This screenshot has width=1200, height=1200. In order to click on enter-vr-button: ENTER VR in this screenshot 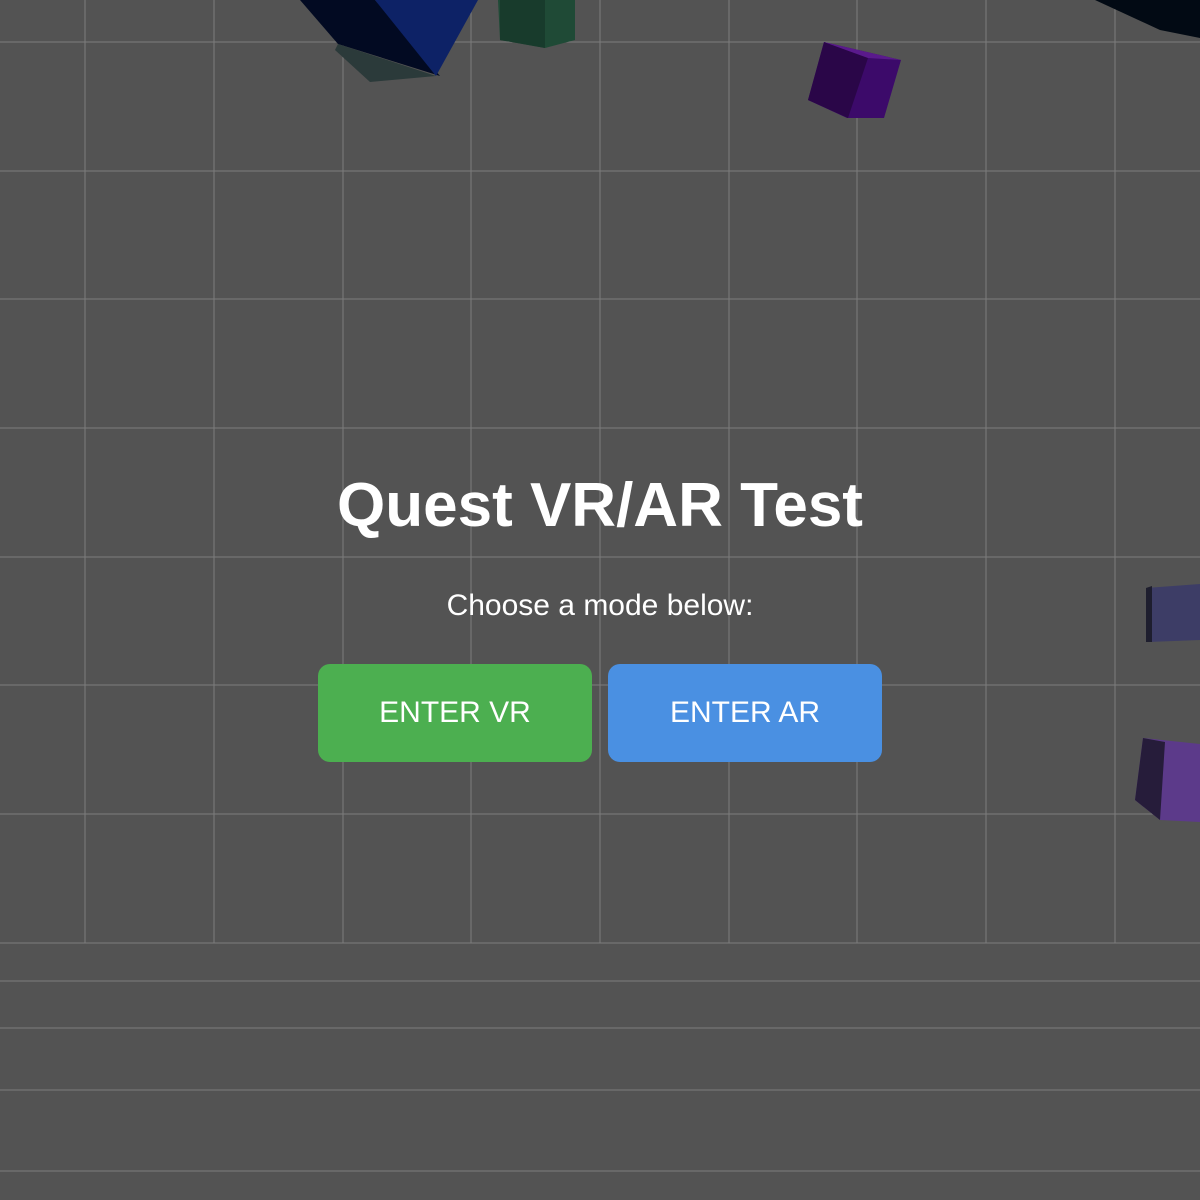, I will do `click(455, 713)`.